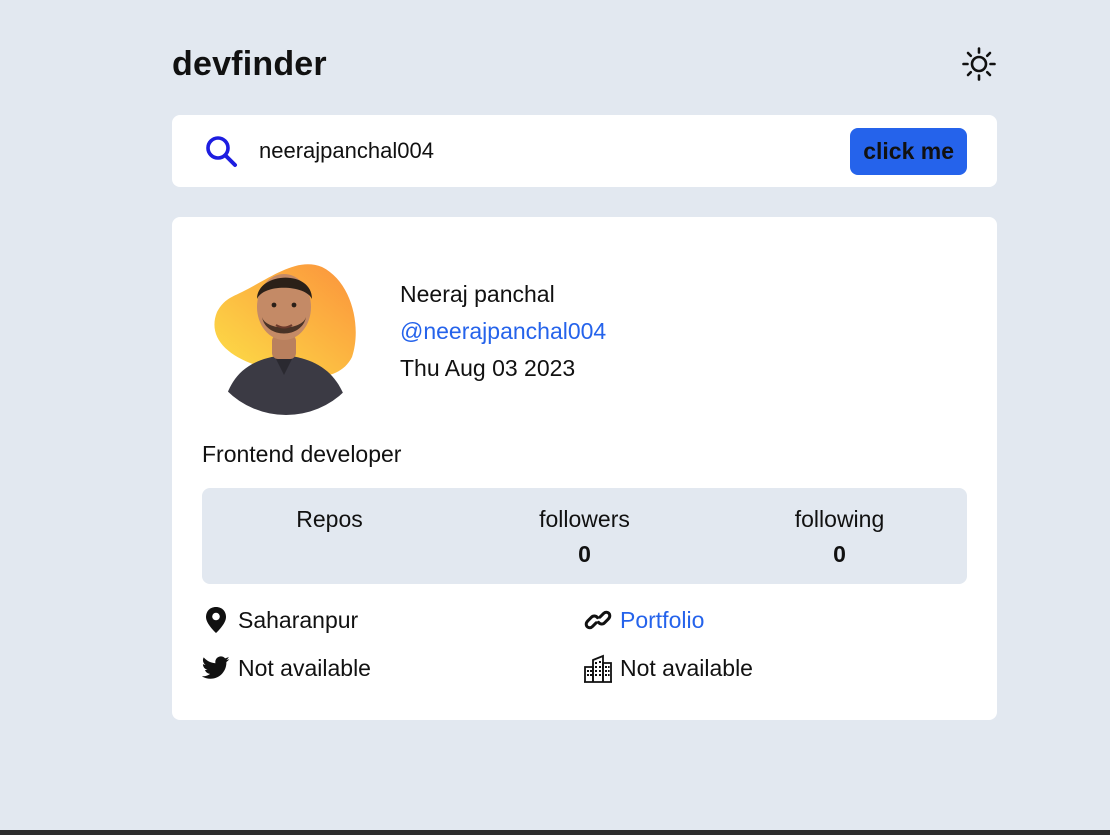 This screenshot has height=835, width=1110. I want to click on link-icon, so click(598, 620).